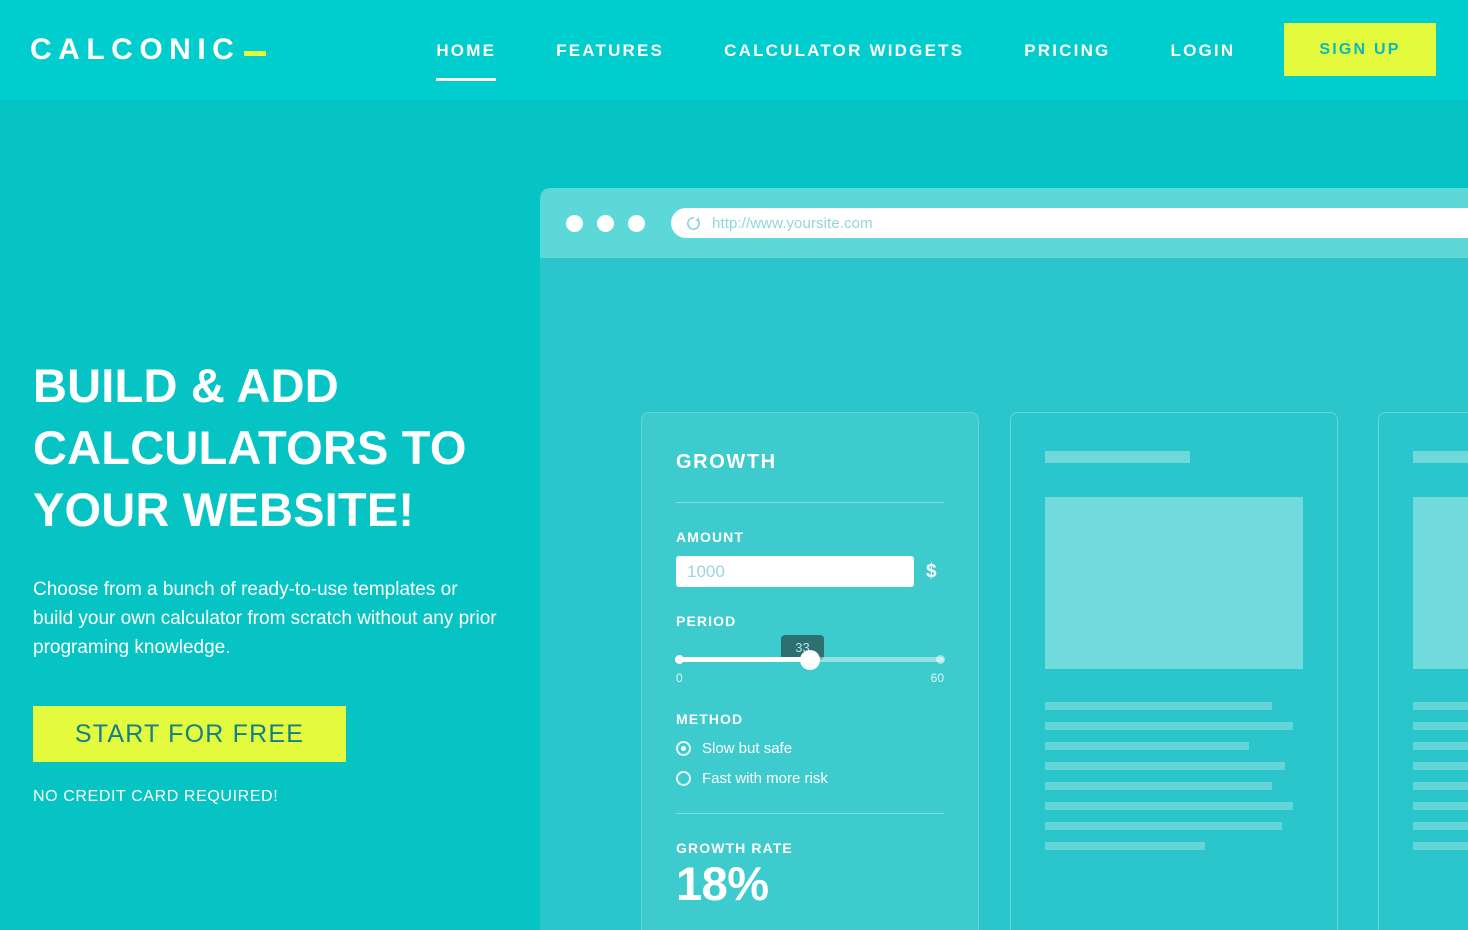 Image resolution: width=1468 pixels, height=930 pixels. I want to click on amount-field-row: $, so click(810, 571).